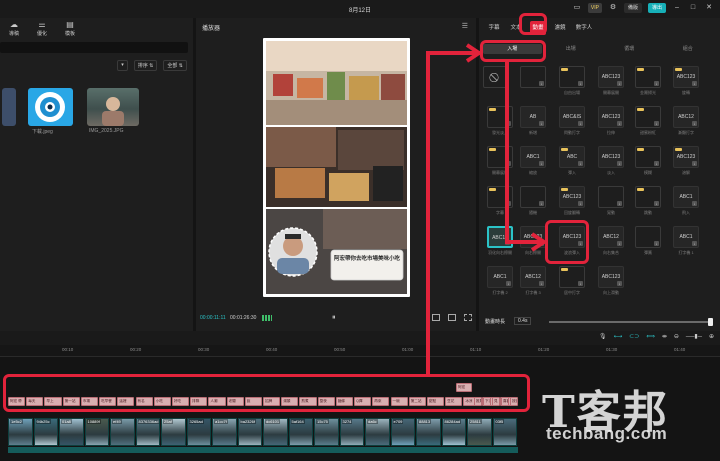 Image resolution: width=720 pixels, height=461 pixels. Describe the element at coordinates (504, 432) in the screenshot. I see `video-clip: 03f5` at that location.